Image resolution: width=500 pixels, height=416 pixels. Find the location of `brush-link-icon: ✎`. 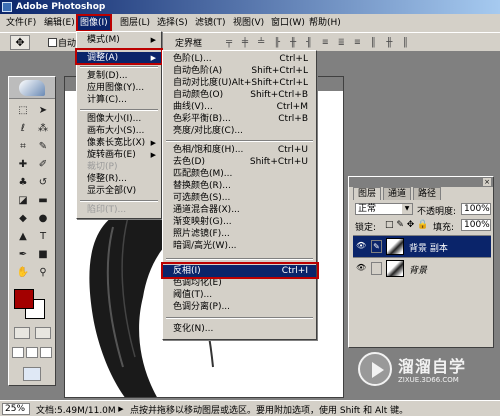

brush-link-icon: ✎ is located at coordinates (376, 246).